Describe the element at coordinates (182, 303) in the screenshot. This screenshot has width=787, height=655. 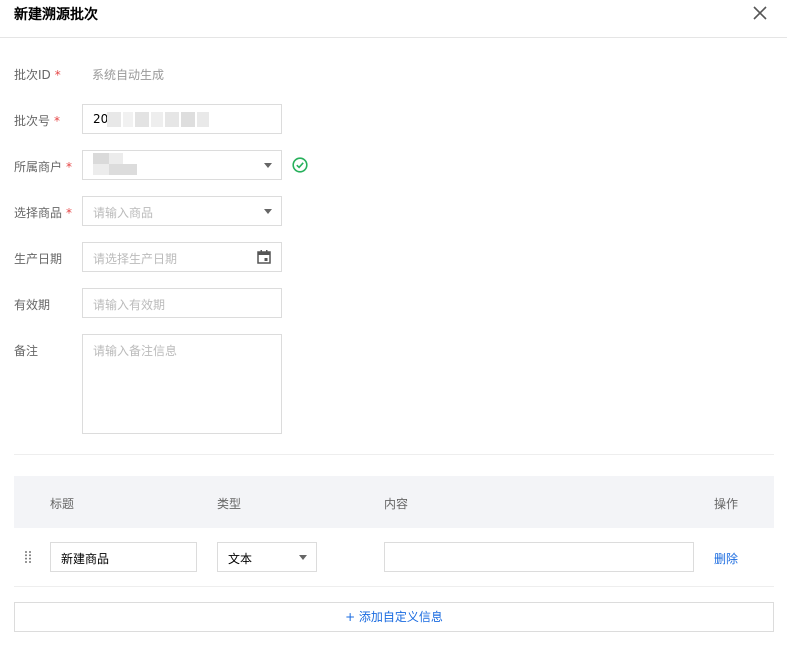
I see `validity-input: 请输入有效期` at that location.